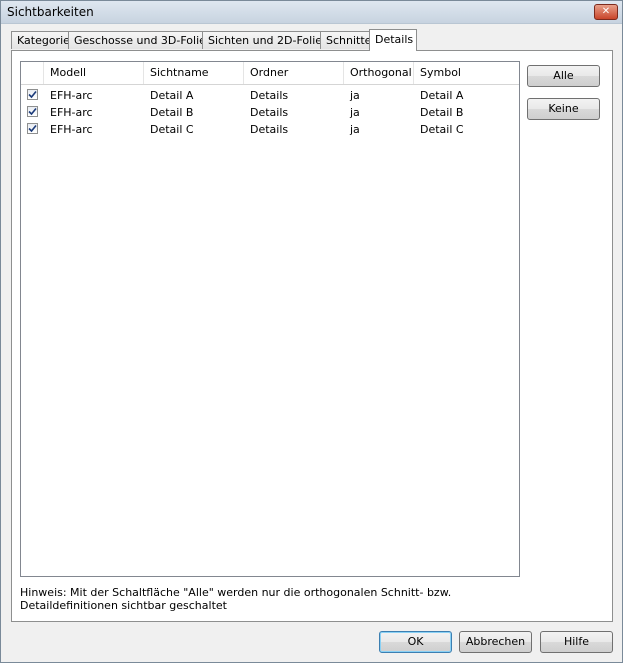 The image size is (623, 663). I want to click on close-icon: ✕, so click(606, 11).